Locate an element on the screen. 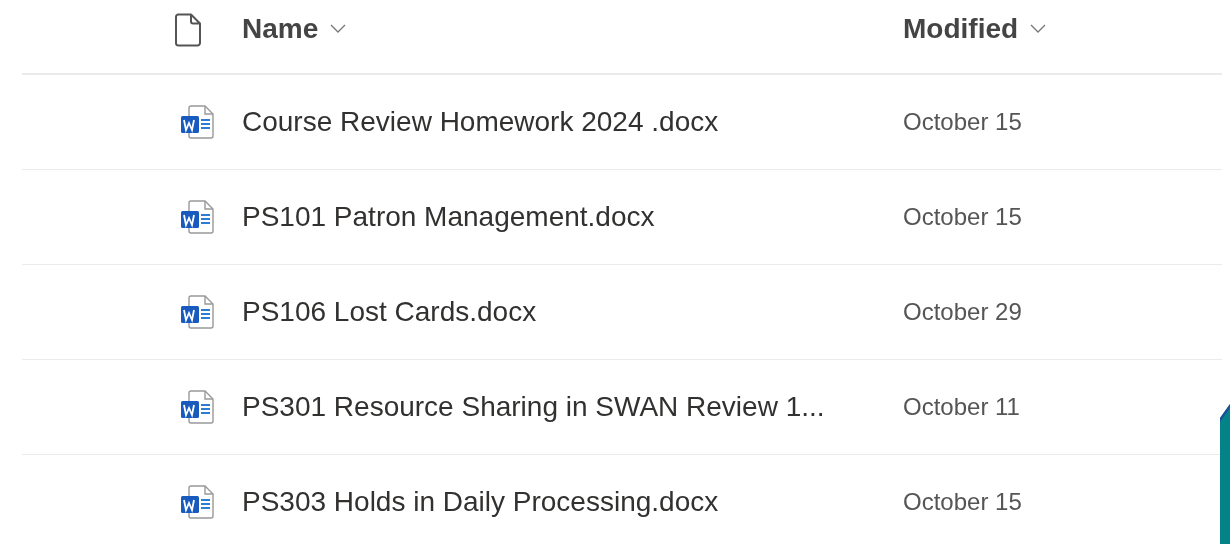 Image resolution: width=1230 pixels, height=544 pixels. file-name-link: PS303 Holds in Daily Processing.docx is located at coordinates (480, 502).